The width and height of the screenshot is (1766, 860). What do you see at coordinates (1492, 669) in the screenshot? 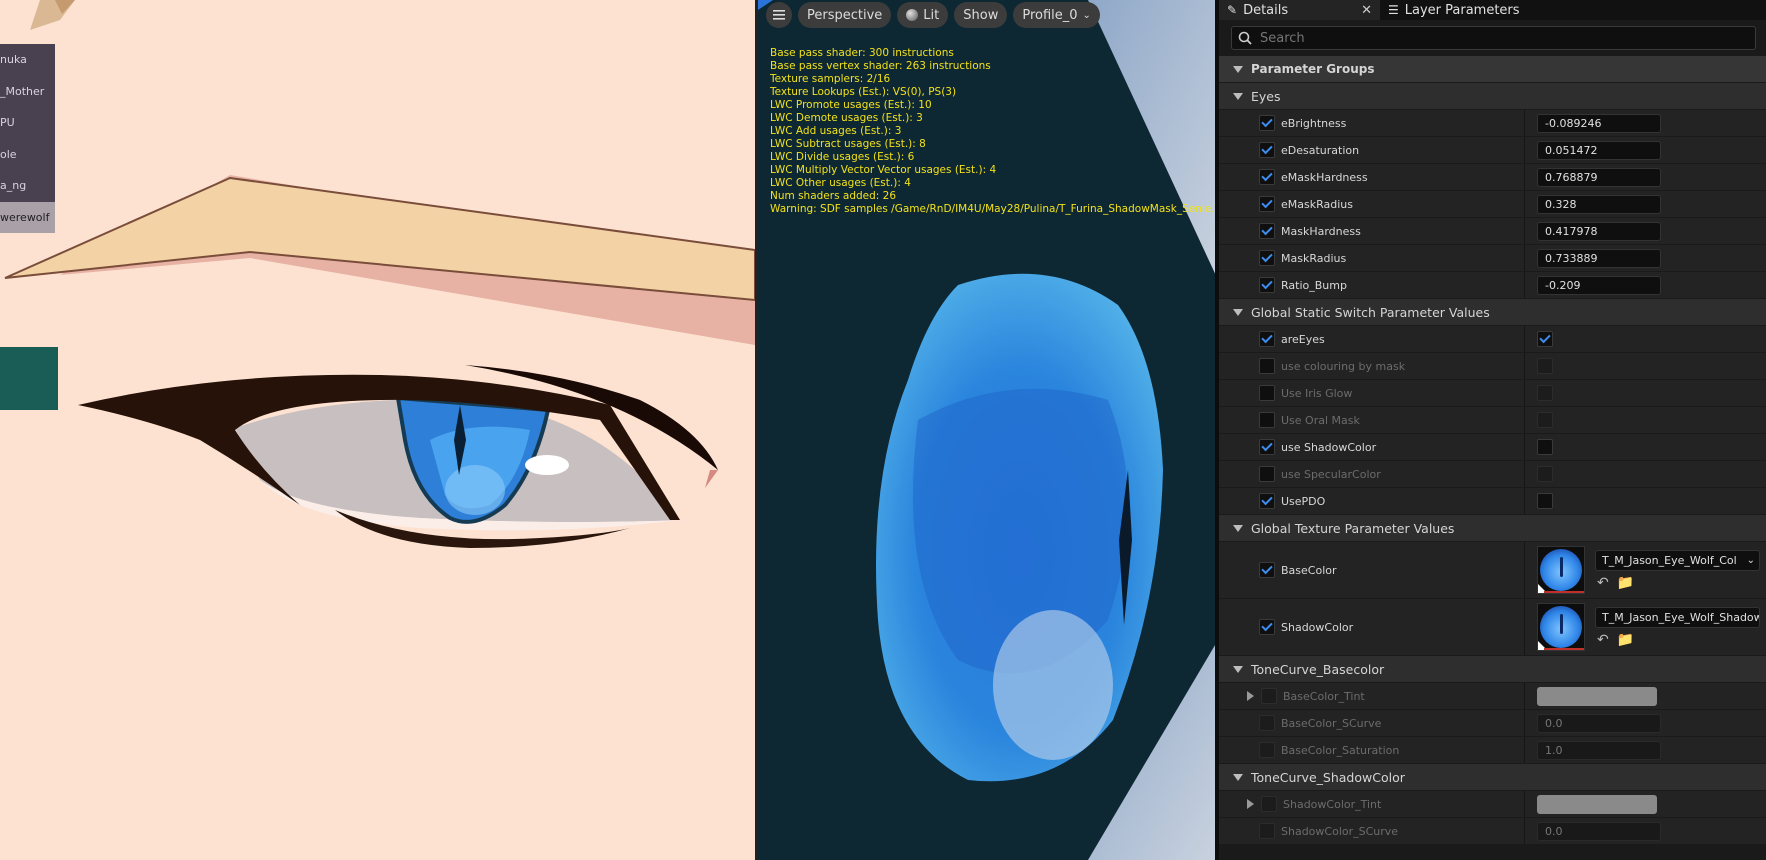
I see `group-tonecurve-basecolor: ToneCurve_Basecolor` at bounding box center [1492, 669].